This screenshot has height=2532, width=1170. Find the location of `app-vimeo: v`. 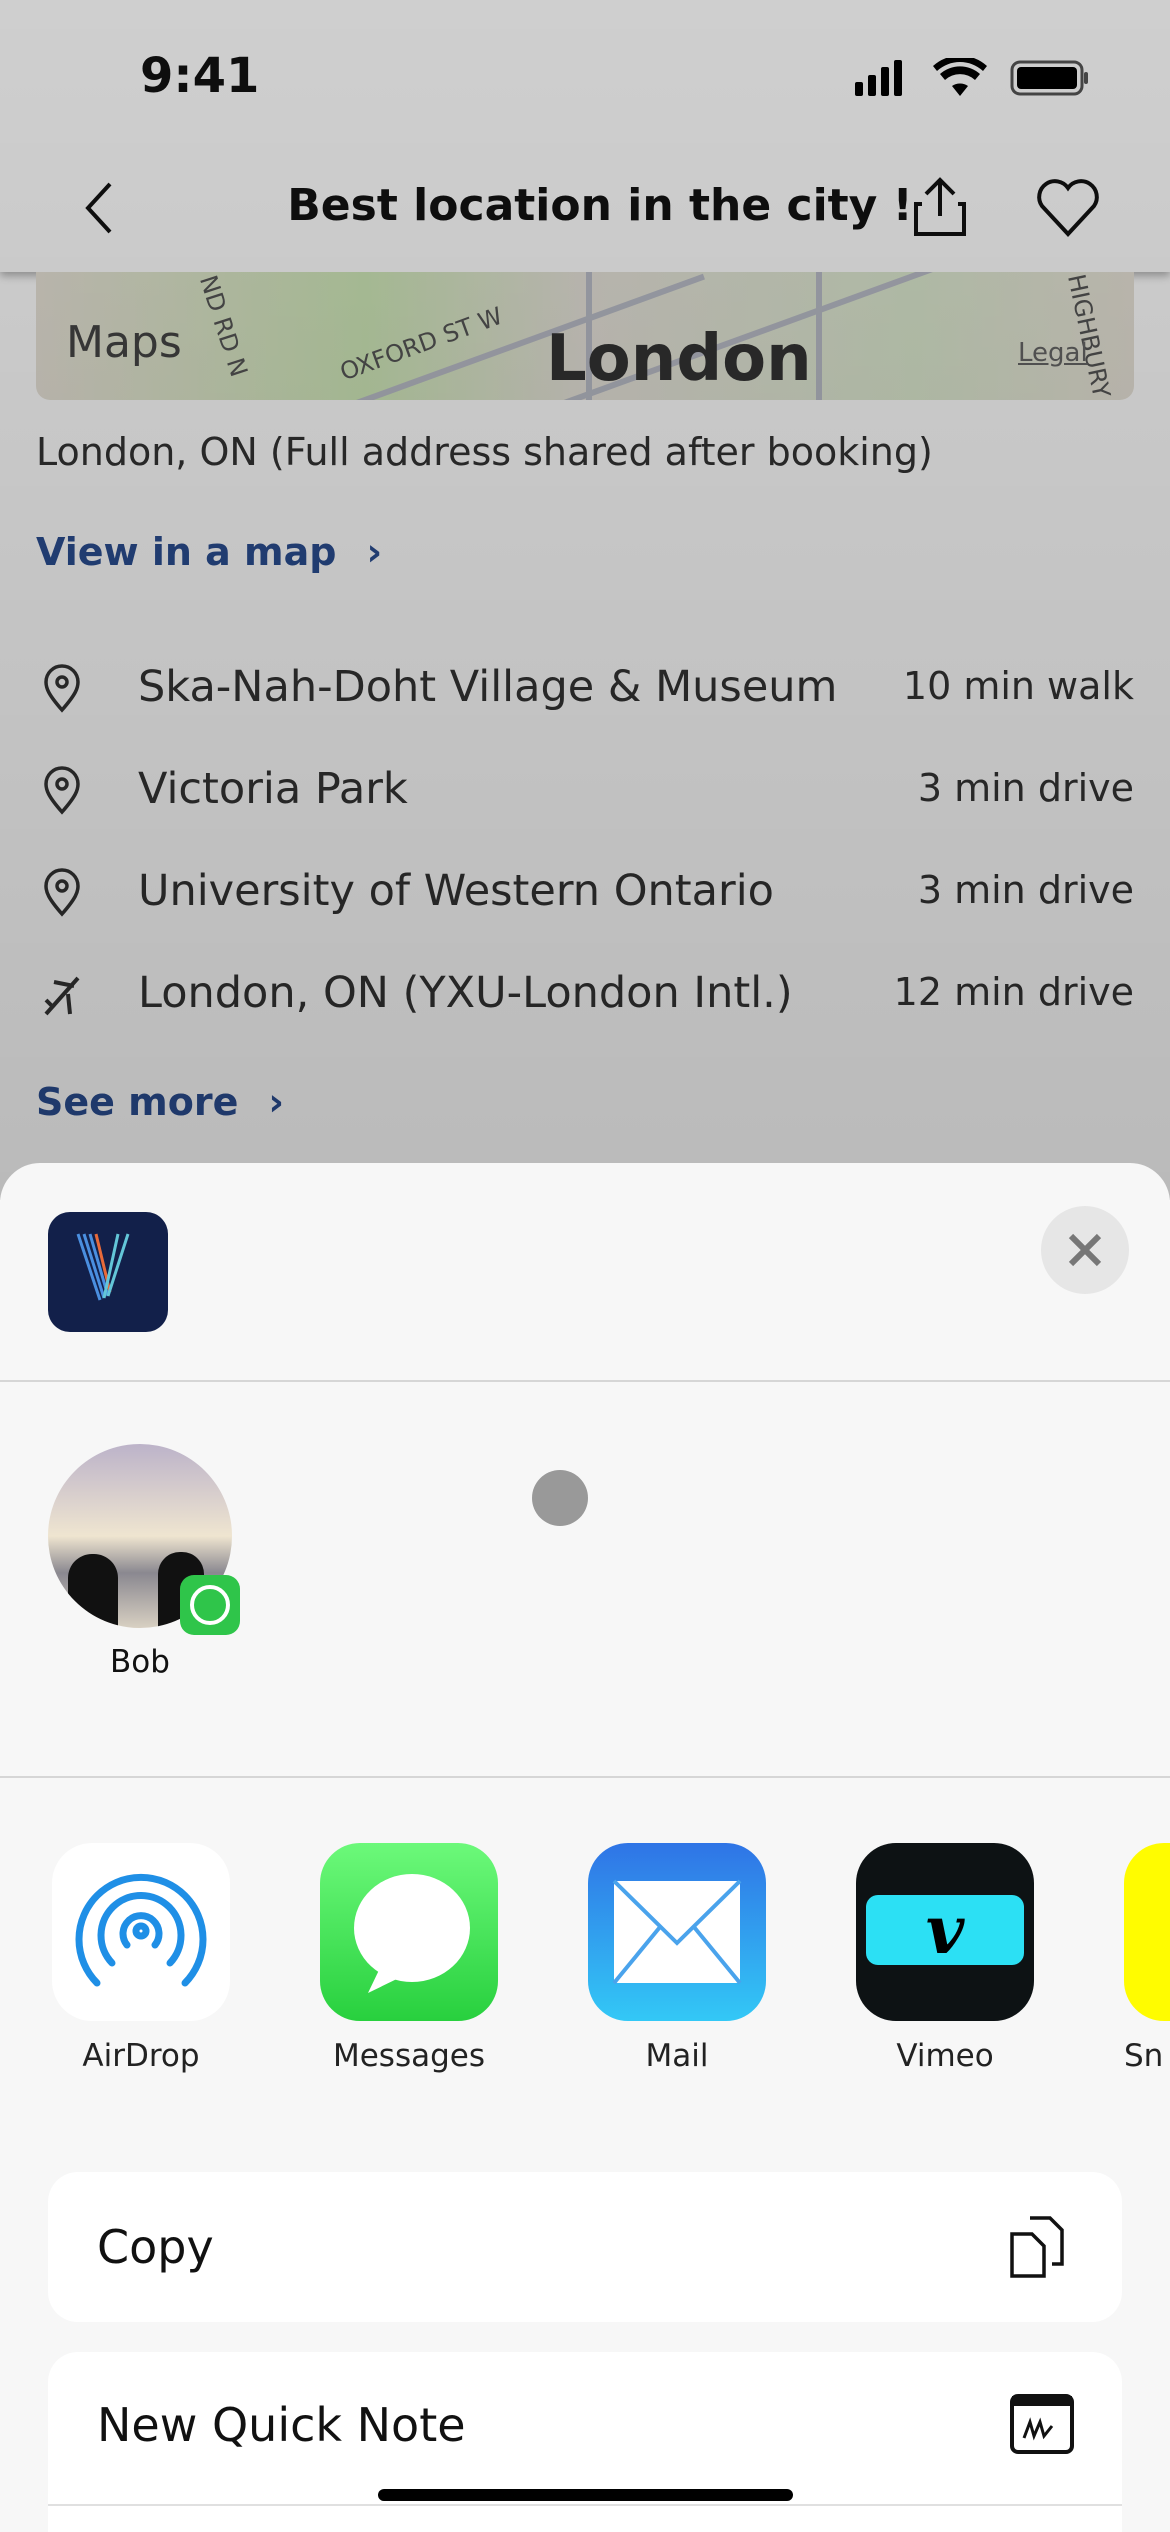

app-vimeo: v is located at coordinates (945, 1932).